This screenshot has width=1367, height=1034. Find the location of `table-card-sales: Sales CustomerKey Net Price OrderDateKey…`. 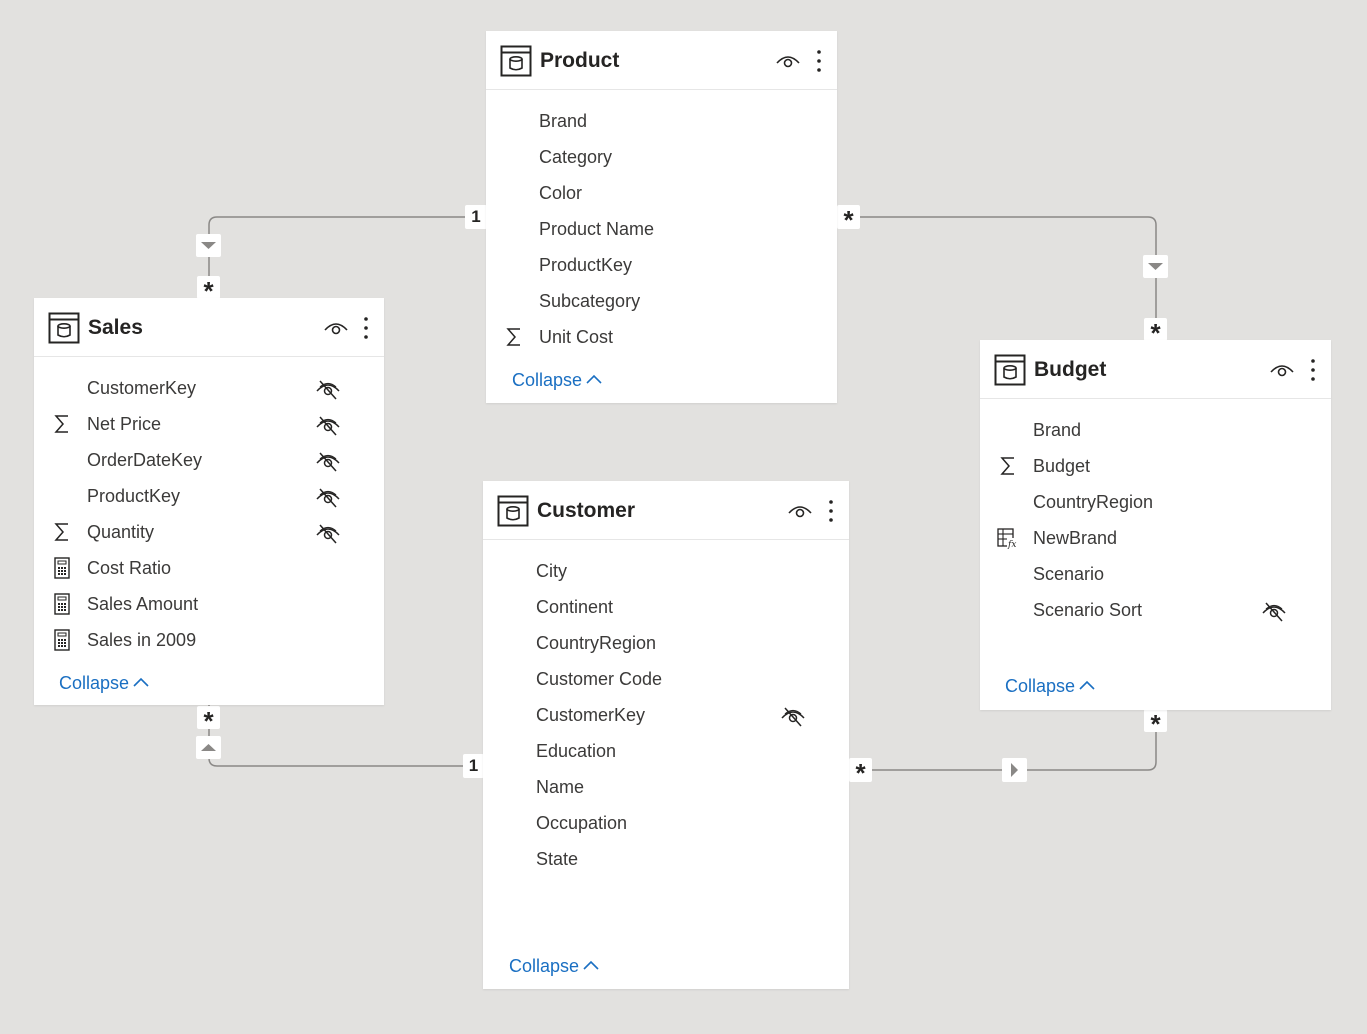

table-card-sales: Sales CustomerKey Net Price OrderDateKey… is located at coordinates (209, 501).